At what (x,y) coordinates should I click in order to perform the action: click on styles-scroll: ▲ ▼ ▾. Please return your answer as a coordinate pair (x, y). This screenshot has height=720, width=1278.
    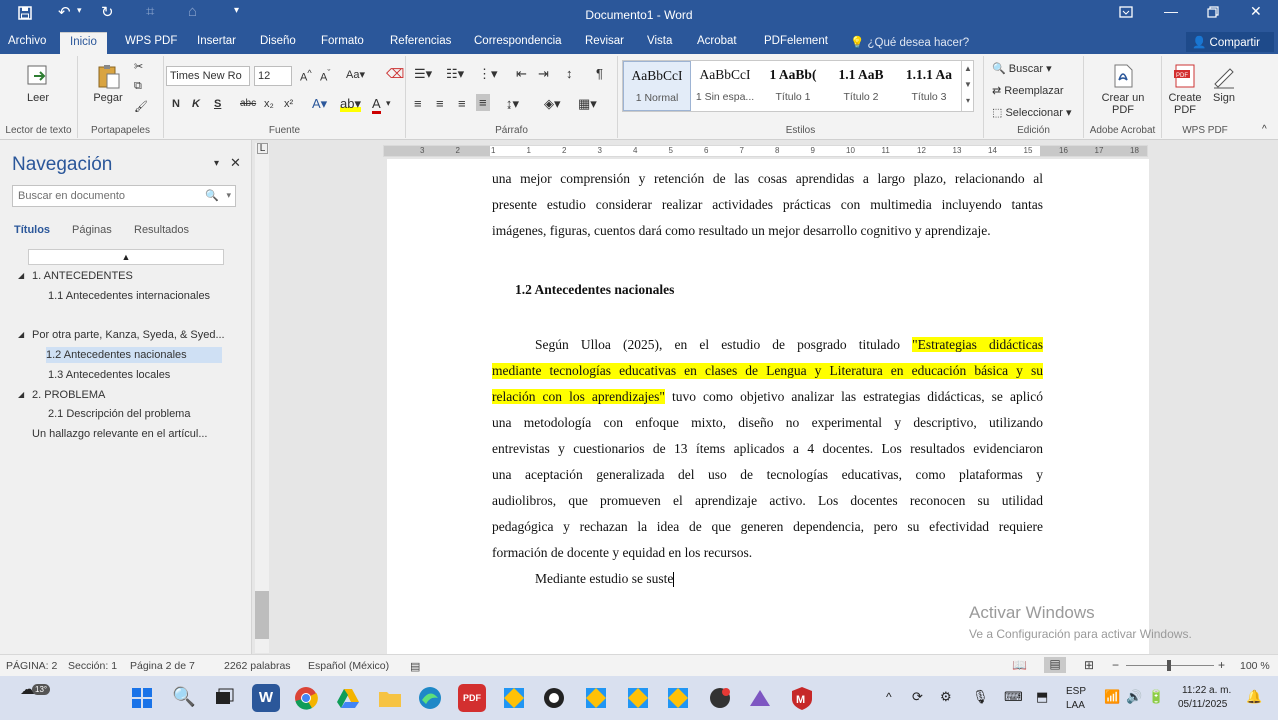
    Looking at the image, I should click on (967, 86).